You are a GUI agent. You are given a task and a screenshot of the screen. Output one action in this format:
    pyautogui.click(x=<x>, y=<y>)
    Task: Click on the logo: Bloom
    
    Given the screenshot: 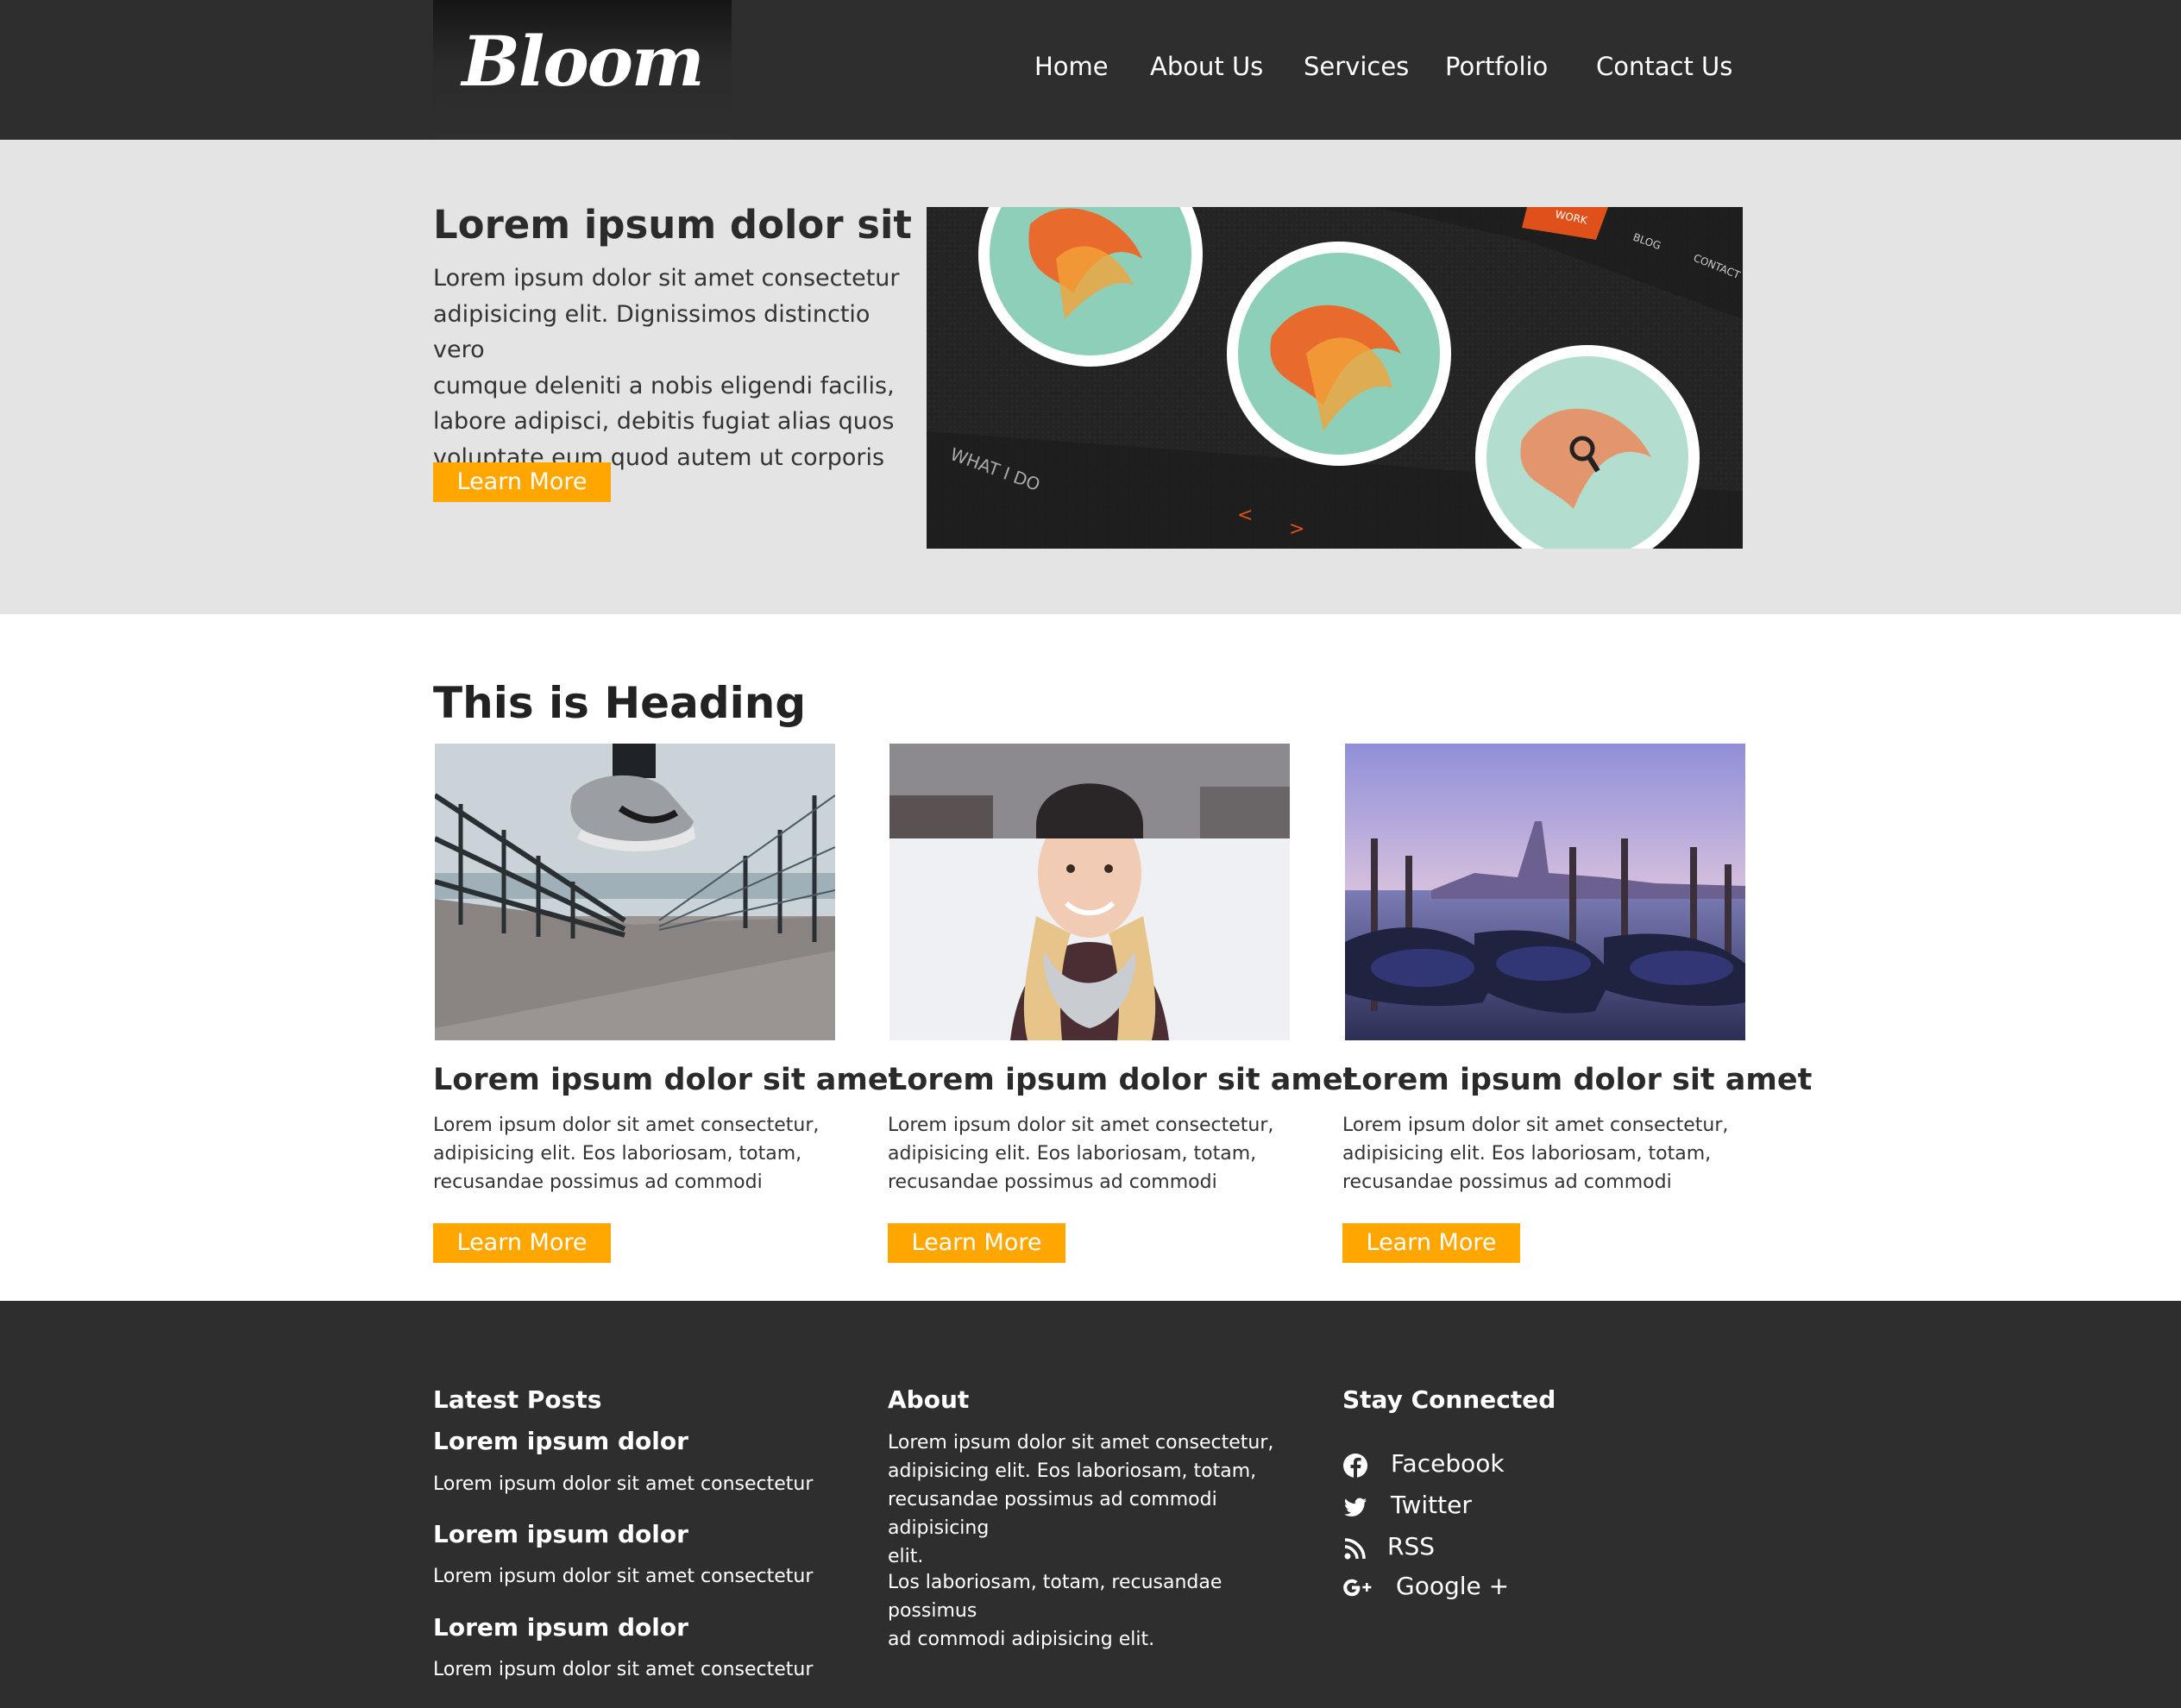 What is the action you would take?
    pyautogui.click(x=582, y=70)
    